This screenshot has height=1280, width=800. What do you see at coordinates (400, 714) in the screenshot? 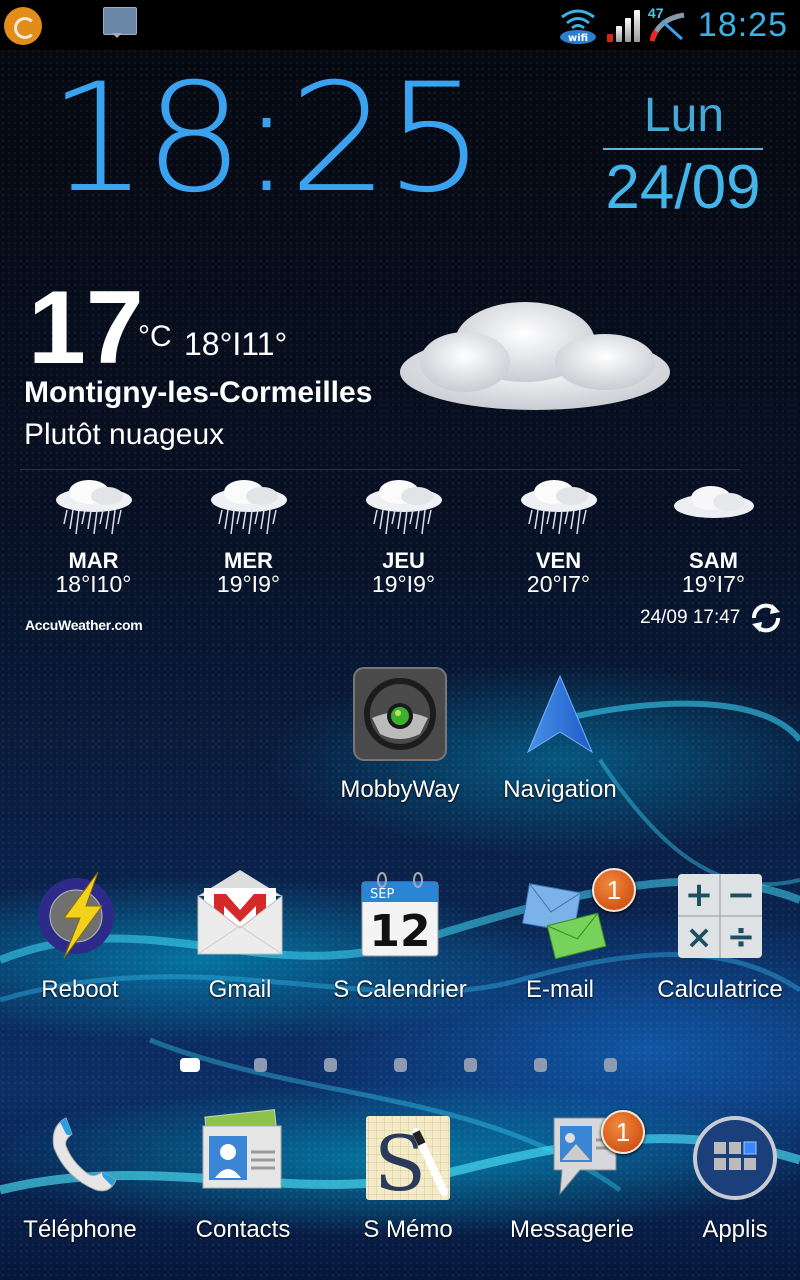
I see `mobbyway-icon` at bounding box center [400, 714].